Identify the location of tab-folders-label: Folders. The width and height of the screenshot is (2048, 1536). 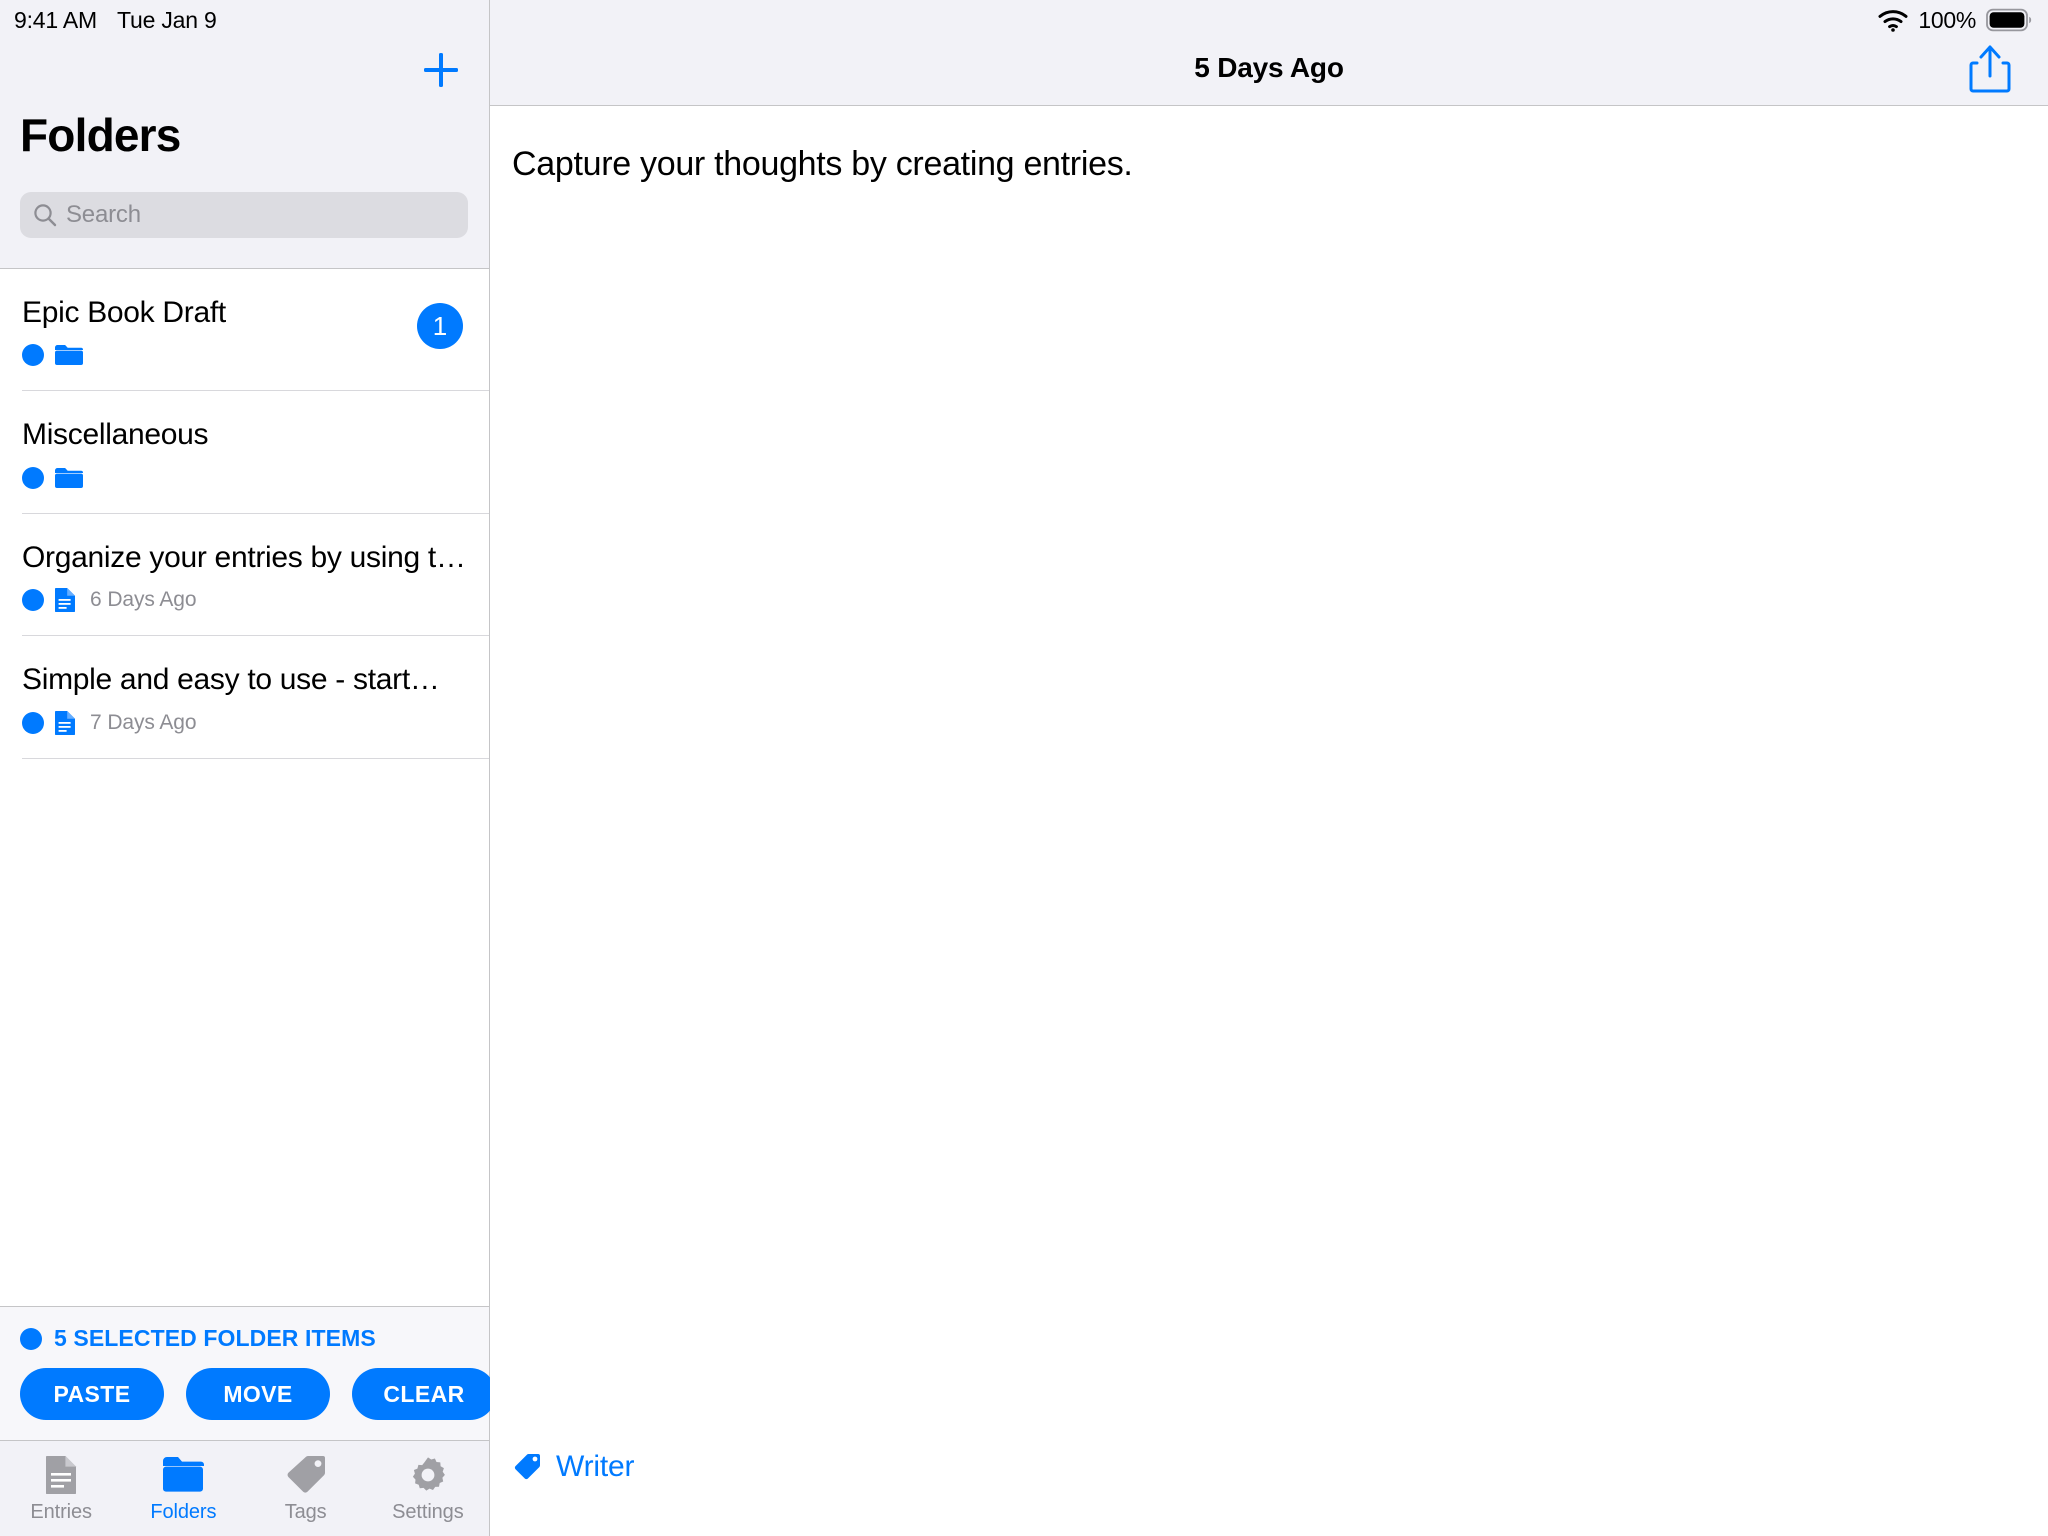
(183, 1511).